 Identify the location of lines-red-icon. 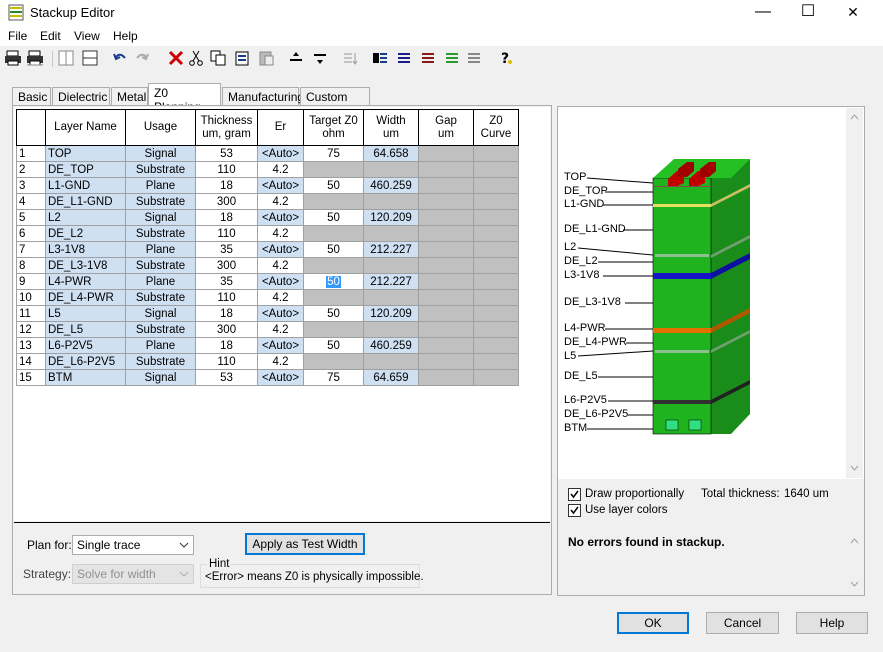
(430, 60).